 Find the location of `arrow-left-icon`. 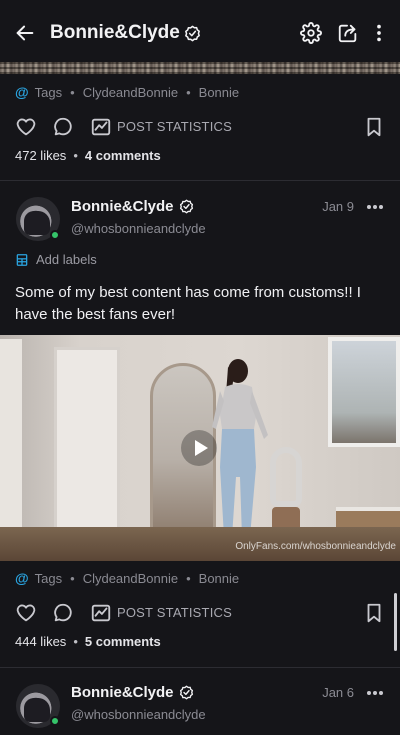

arrow-left-icon is located at coordinates (25, 33).